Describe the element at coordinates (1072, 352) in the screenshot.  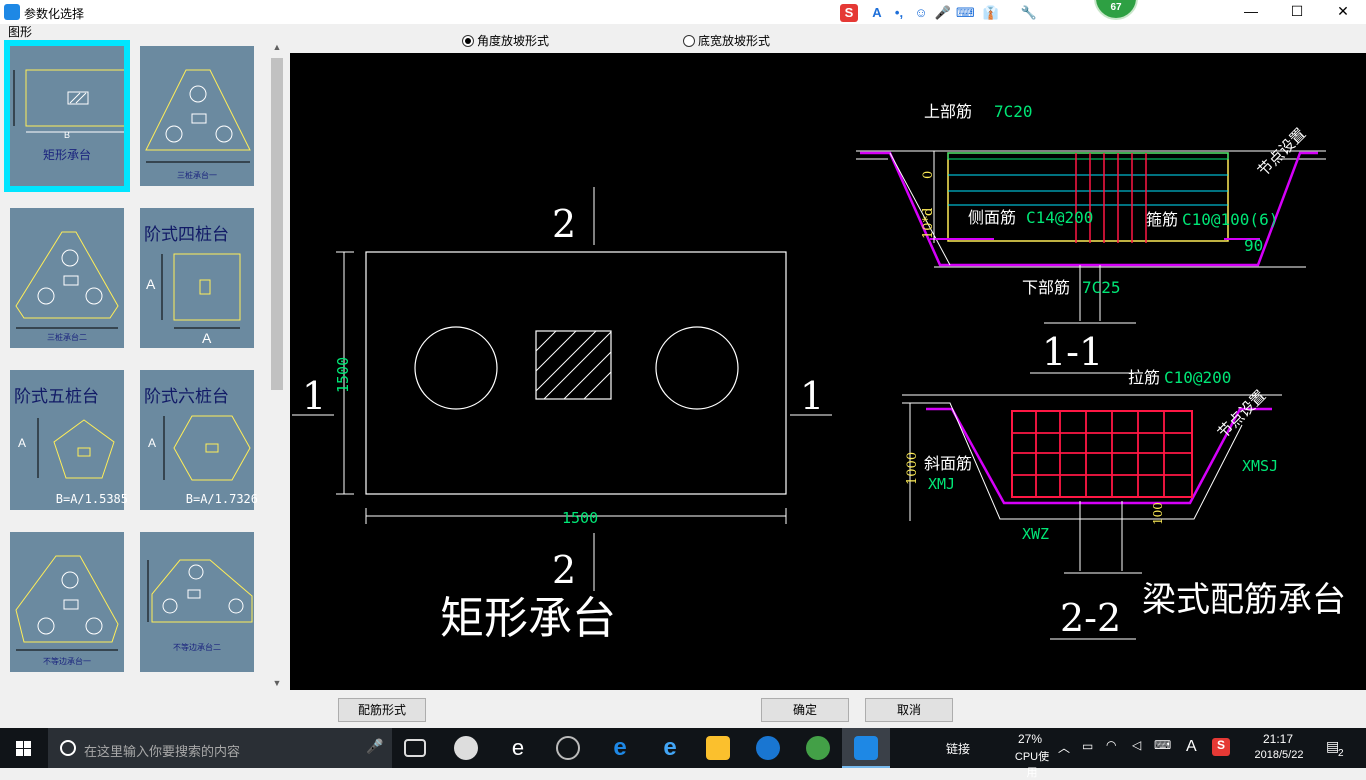
I see `section-1-1-title: 1-1` at that location.